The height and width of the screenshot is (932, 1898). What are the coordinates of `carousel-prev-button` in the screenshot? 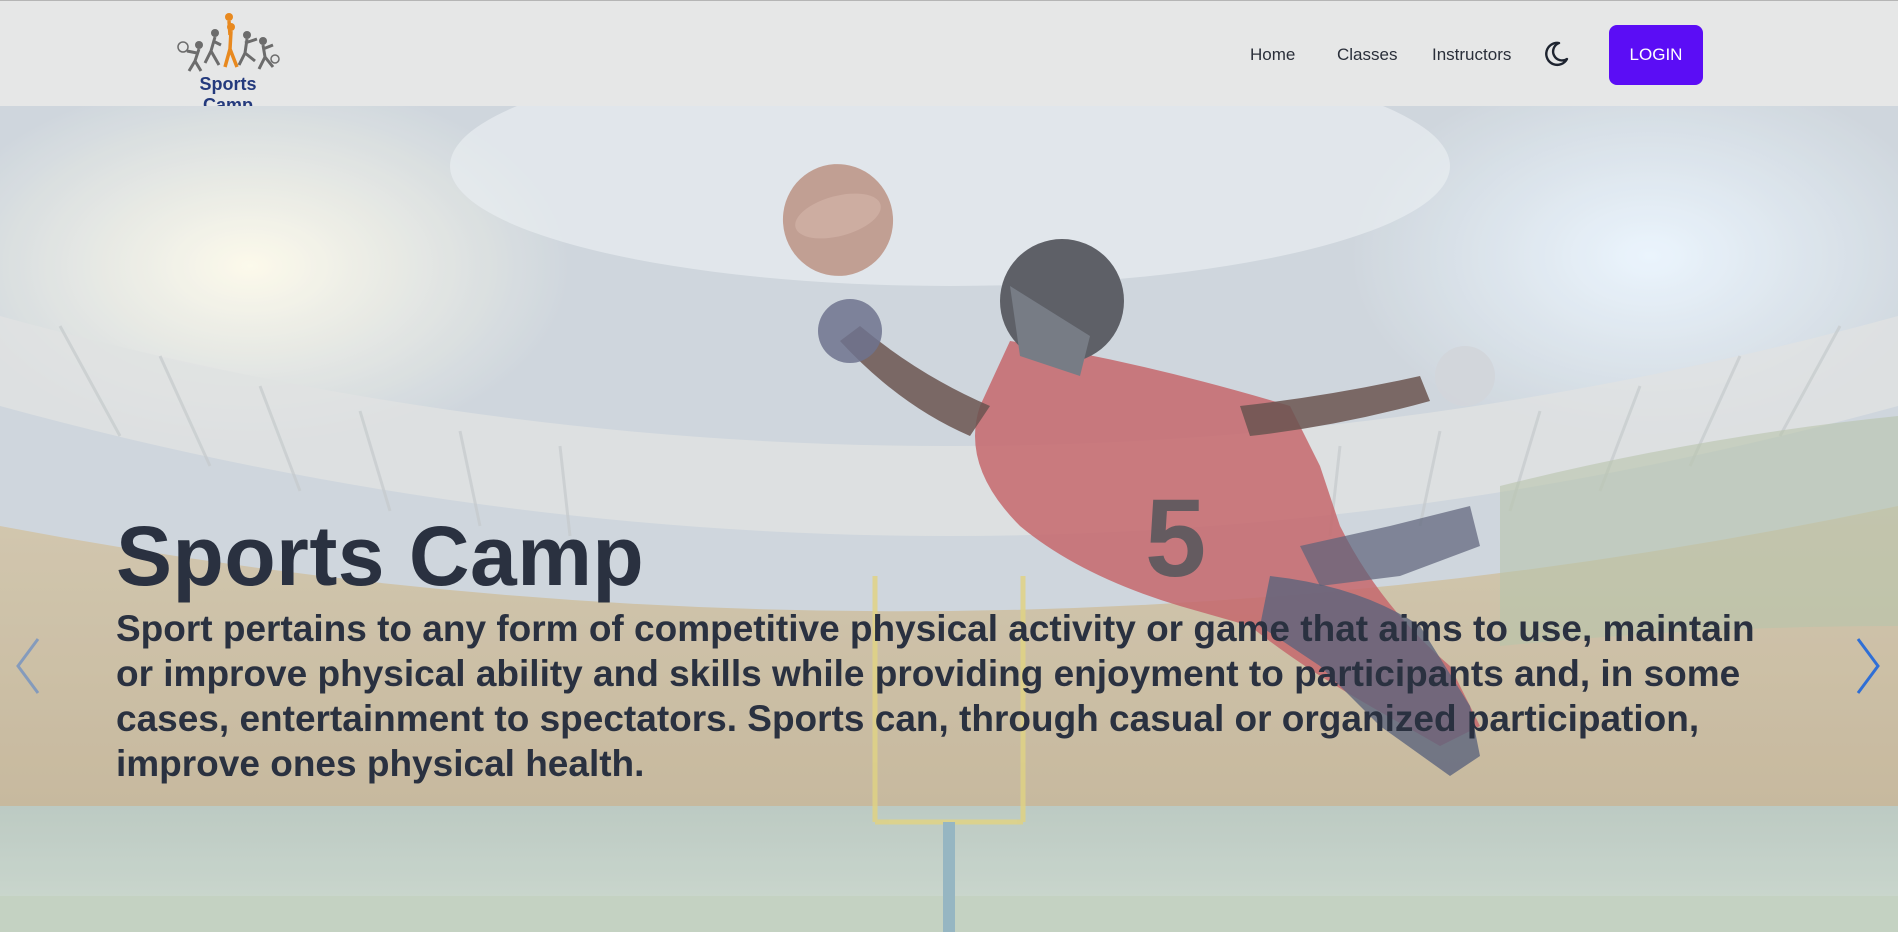 It's located at (28, 666).